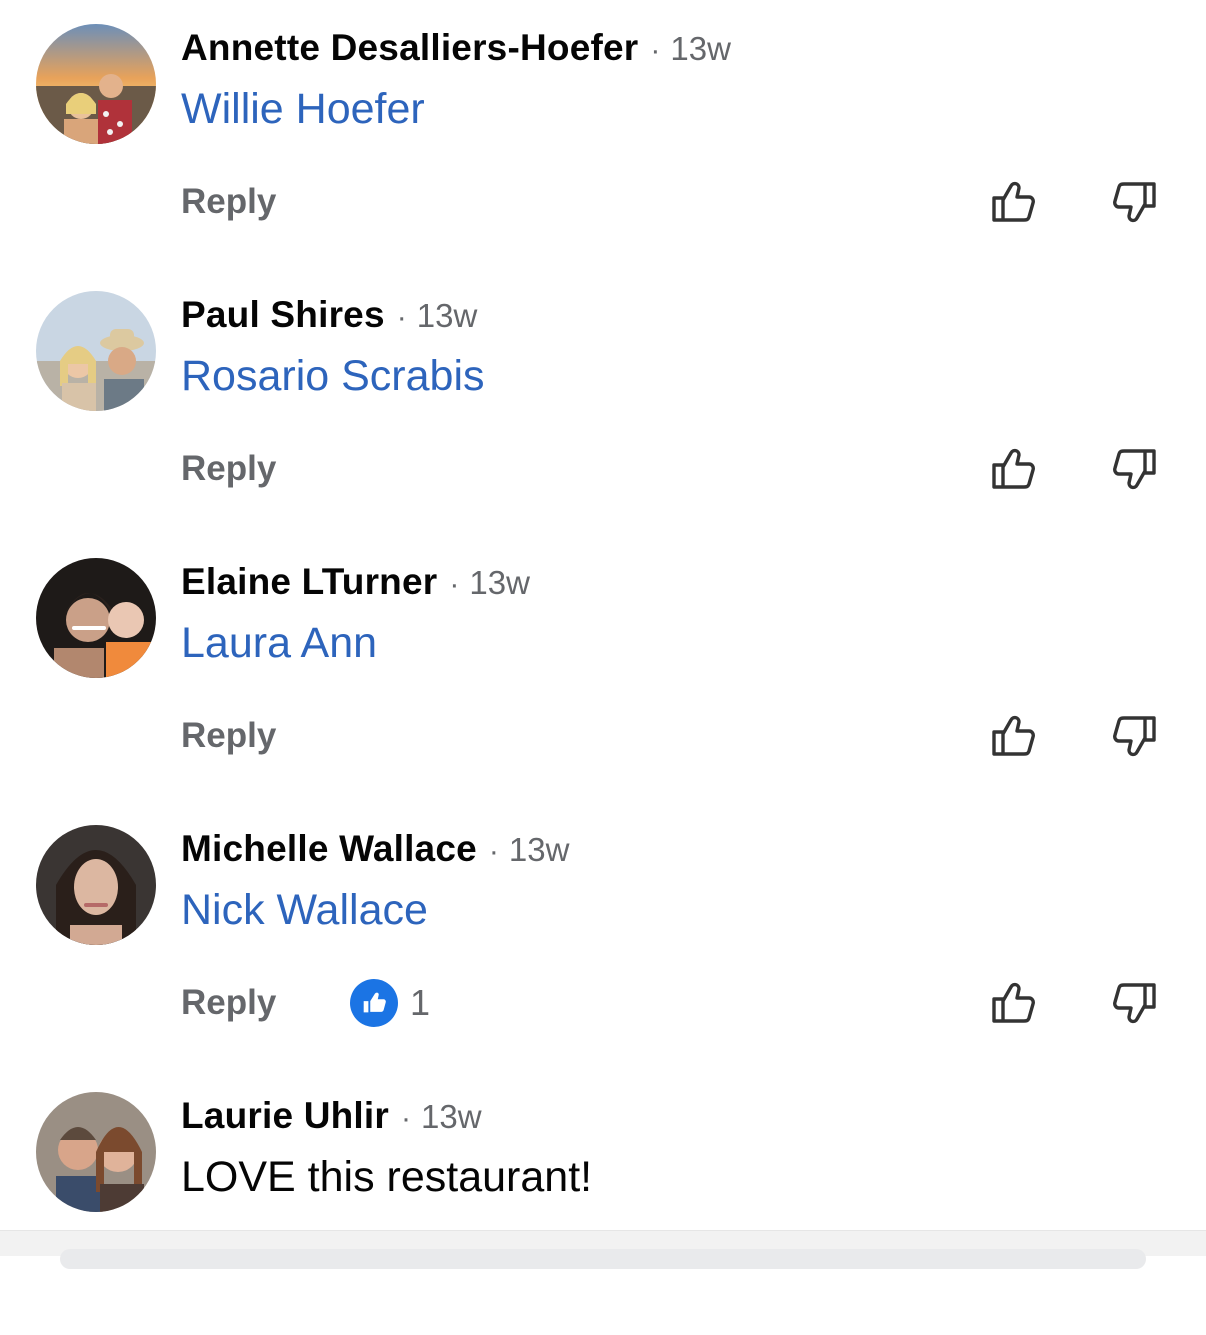 The image size is (1206, 1335). Describe the element at coordinates (420, 1002) in the screenshot. I see `reaction-count: 1` at that location.